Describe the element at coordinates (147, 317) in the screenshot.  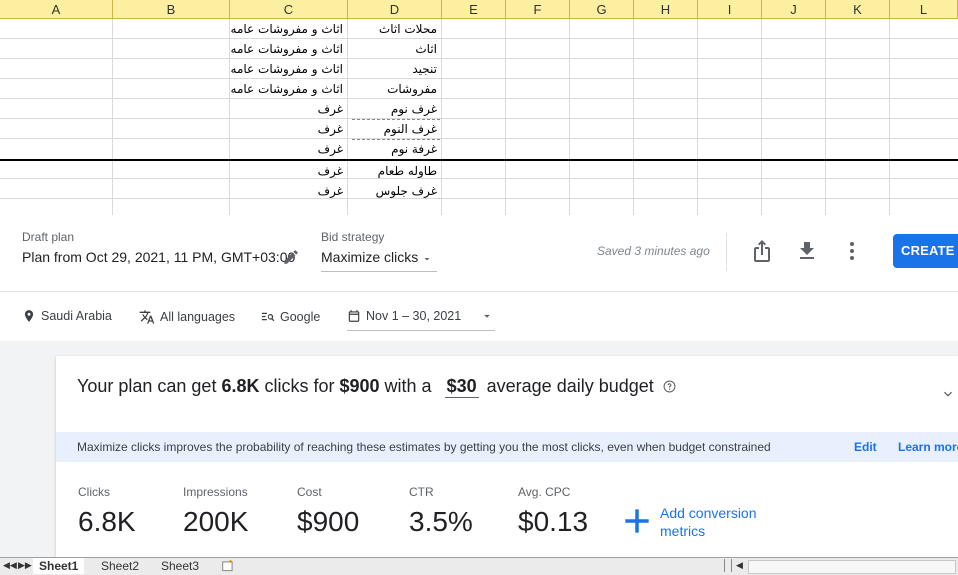
I see `translate-icon` at that location.